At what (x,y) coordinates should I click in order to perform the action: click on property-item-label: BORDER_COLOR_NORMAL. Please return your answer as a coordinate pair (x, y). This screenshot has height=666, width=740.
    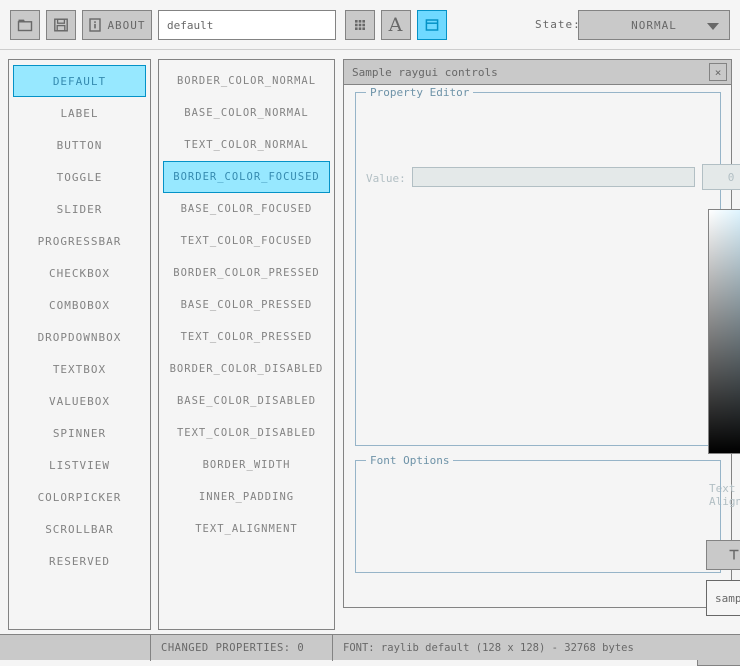
    Looking at the image, I should click on (246, 81).